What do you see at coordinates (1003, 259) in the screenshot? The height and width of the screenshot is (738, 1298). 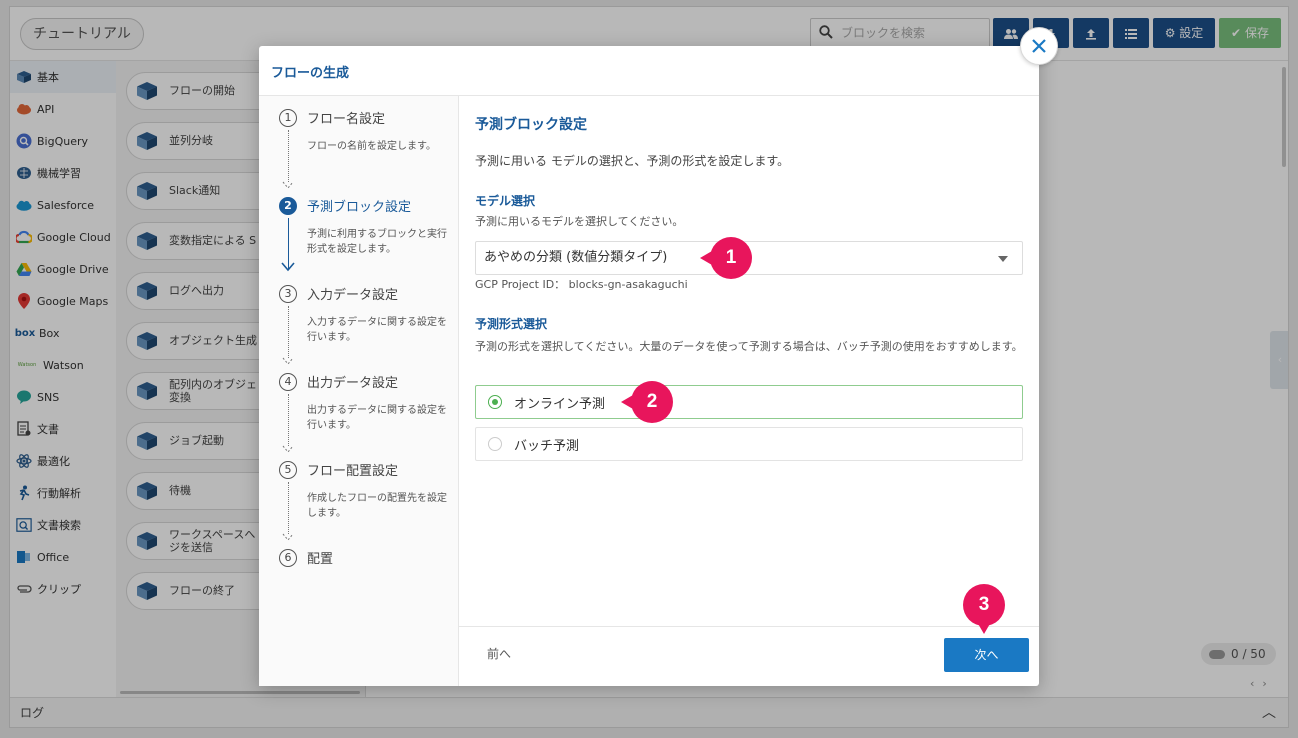 I see `caret-down-icon` at bounding box center [1003, 259].